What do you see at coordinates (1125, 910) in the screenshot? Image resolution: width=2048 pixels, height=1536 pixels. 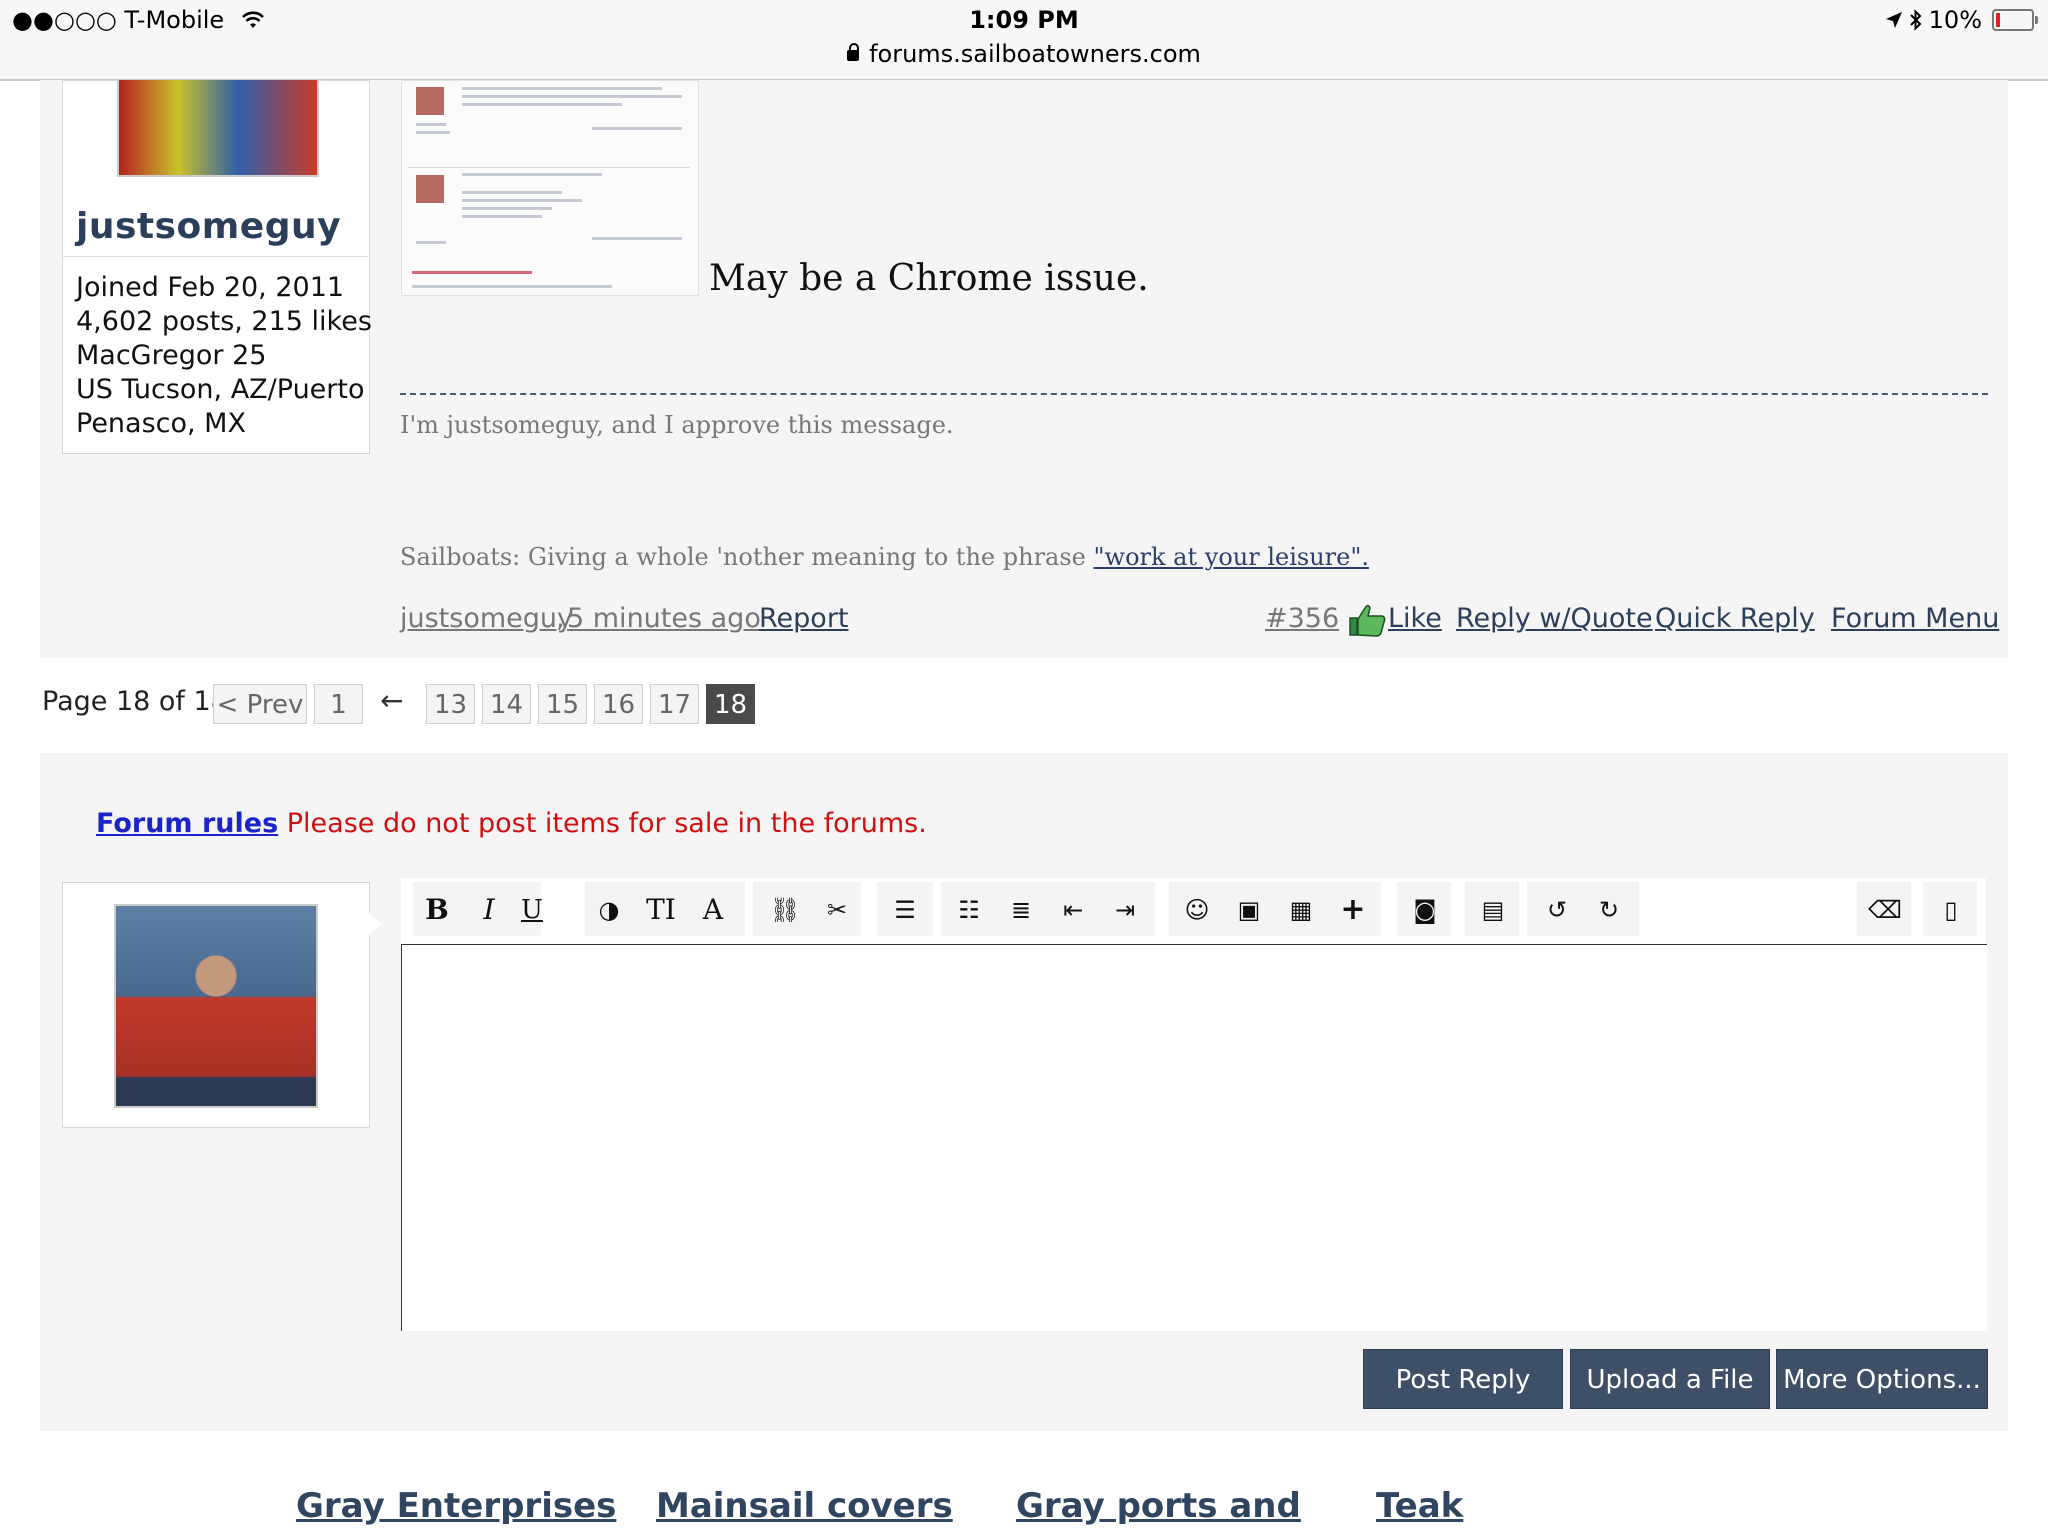 I see `indent-icon: ⇥` at bounding box center [1125, 910].